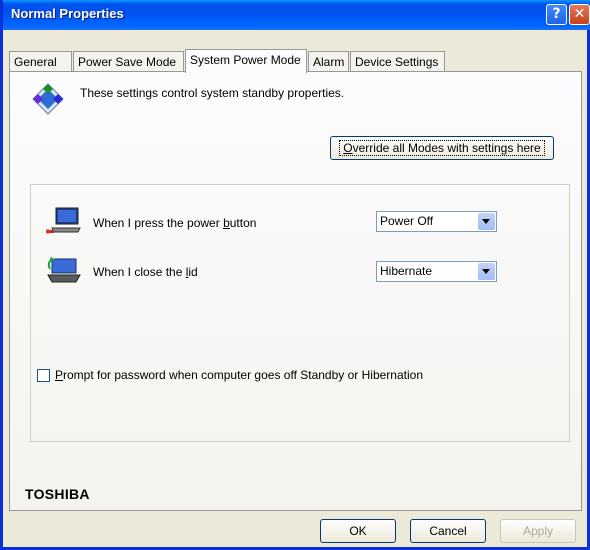  I want to click on power-label-mnemonic: b, so click(226, 223).